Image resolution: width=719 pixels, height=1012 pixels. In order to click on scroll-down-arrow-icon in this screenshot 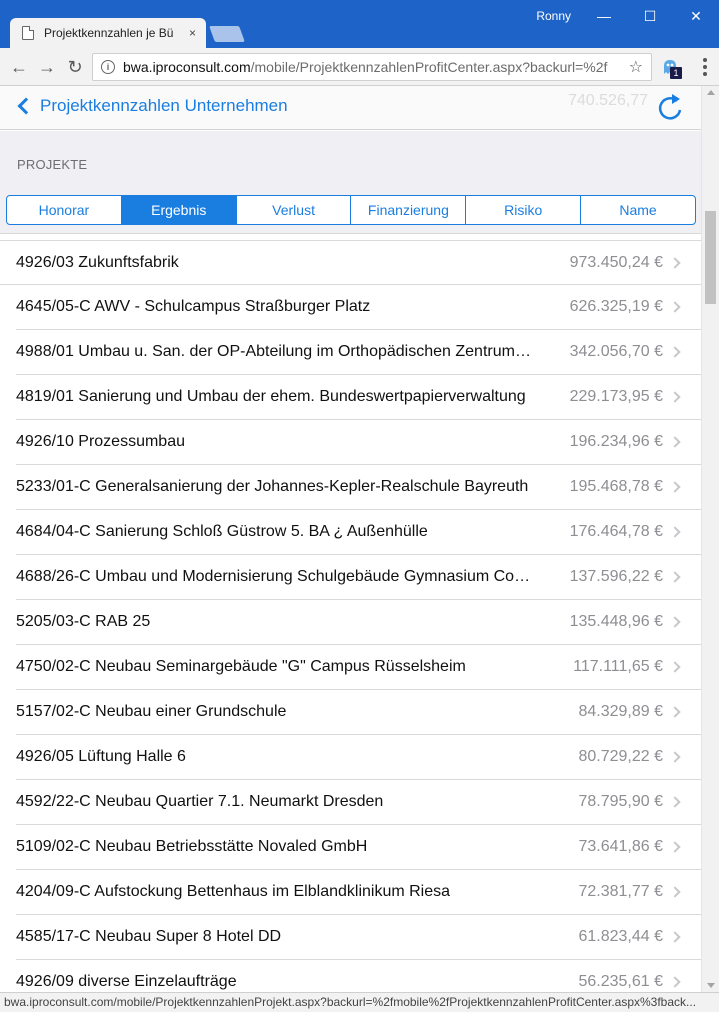, I will do `click(711, 985)`.